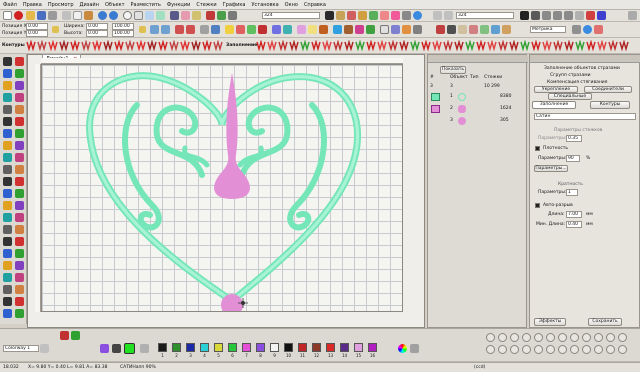 This screenshot has width=640, height=372. Describe the element at coordinates (414, 348) in the screenshot. I see `palette-menu-icon` at that location.